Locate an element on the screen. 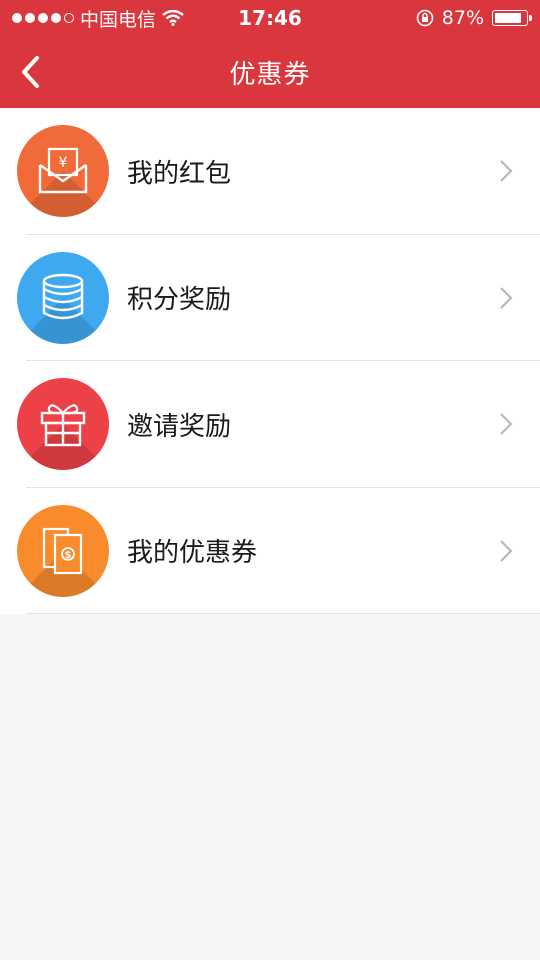  navigation-bar: 优惠券 is located at coordinates (270, 72).